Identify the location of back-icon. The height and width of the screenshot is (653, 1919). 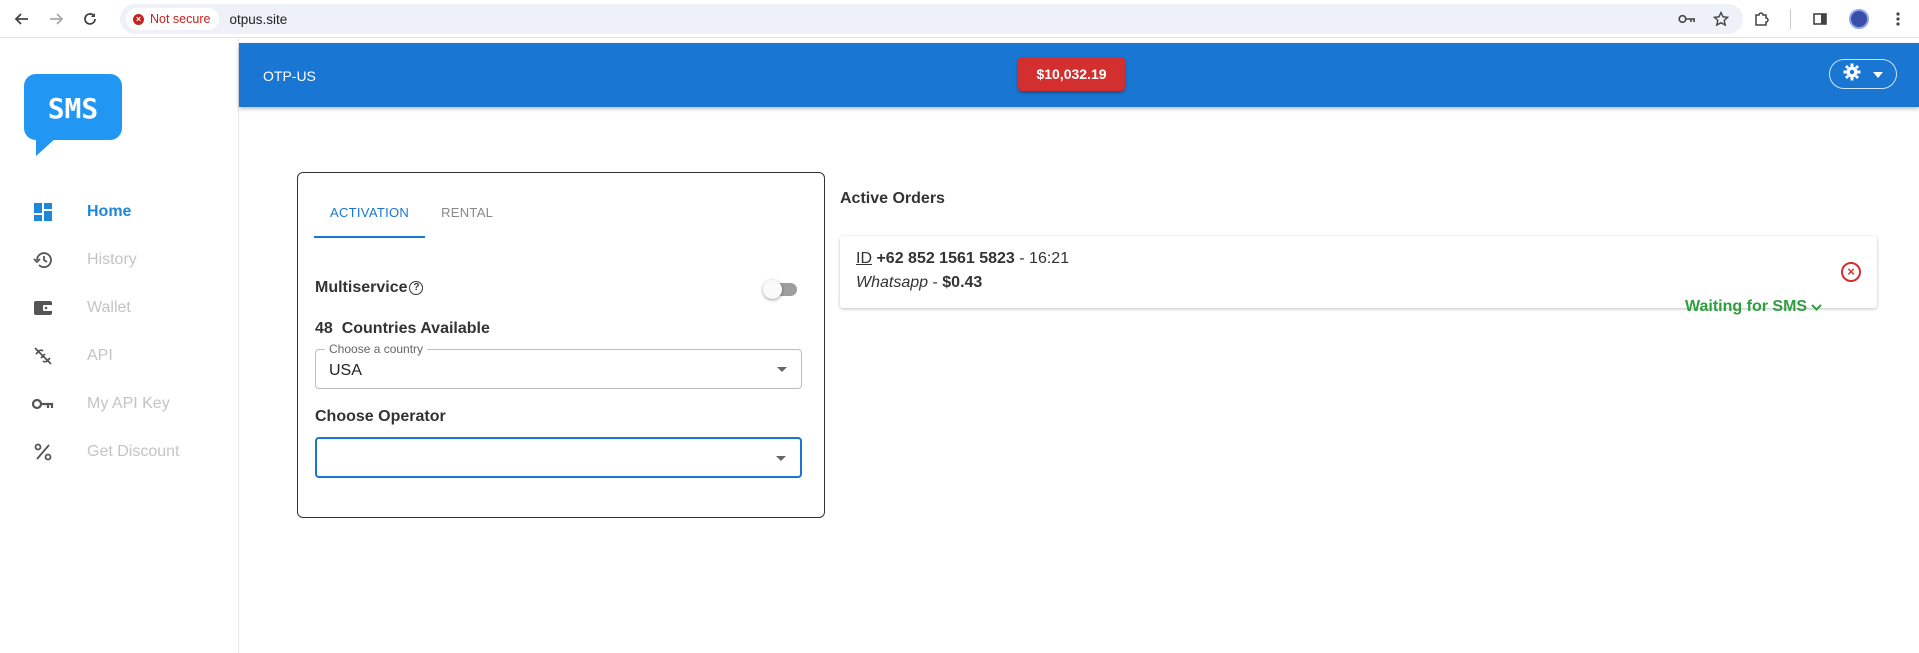
(22, 19).